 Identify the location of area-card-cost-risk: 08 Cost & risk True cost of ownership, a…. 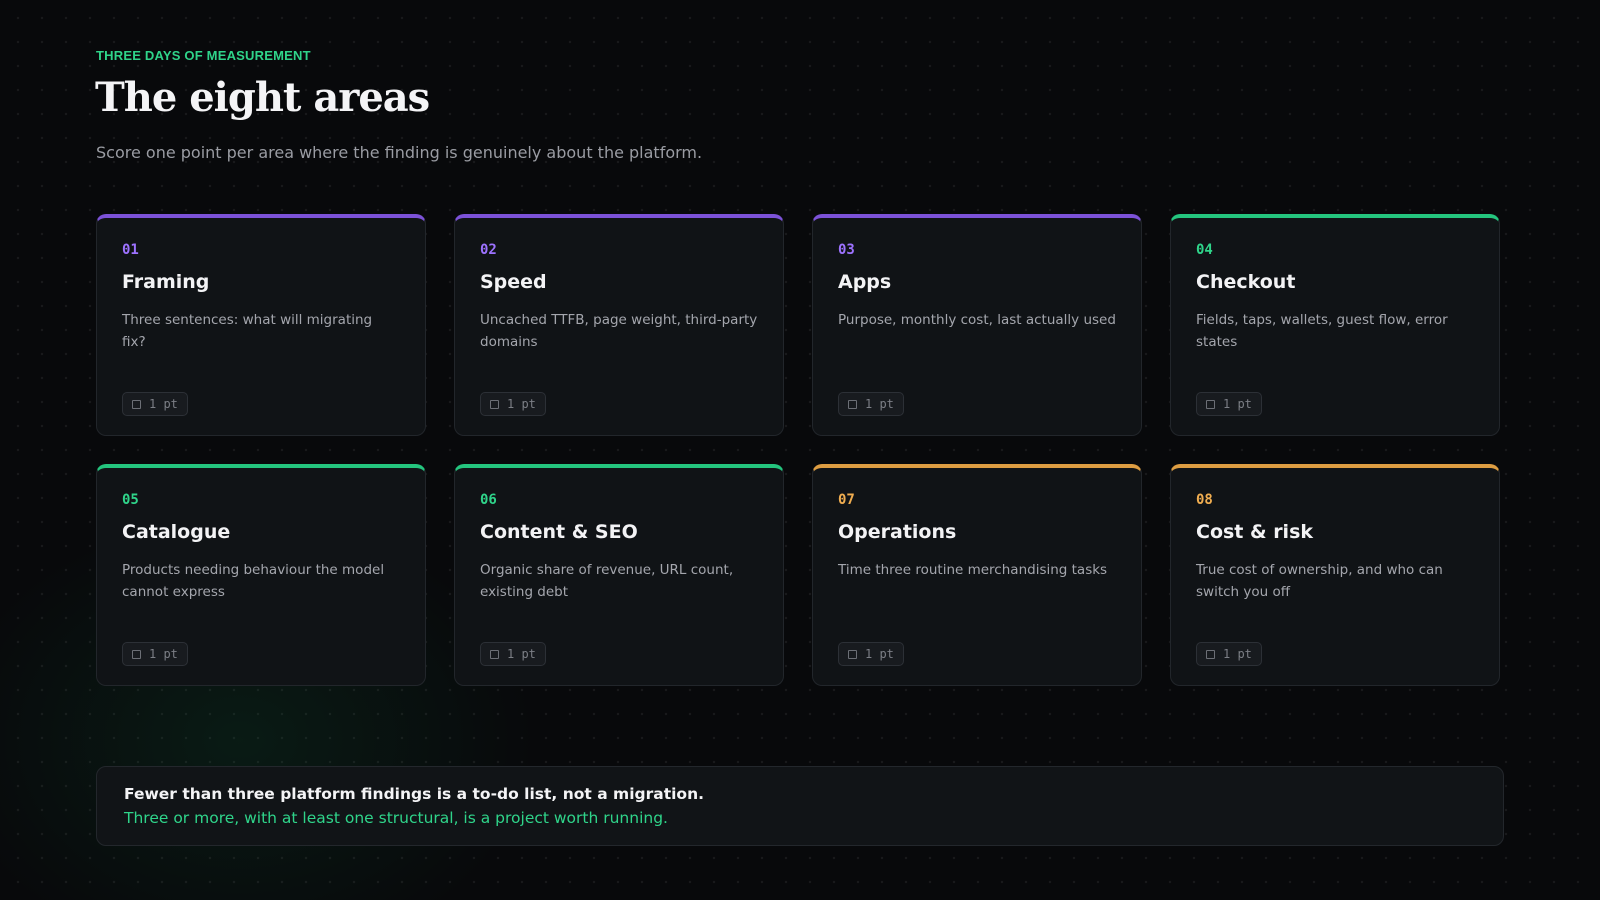
(1335, 575).